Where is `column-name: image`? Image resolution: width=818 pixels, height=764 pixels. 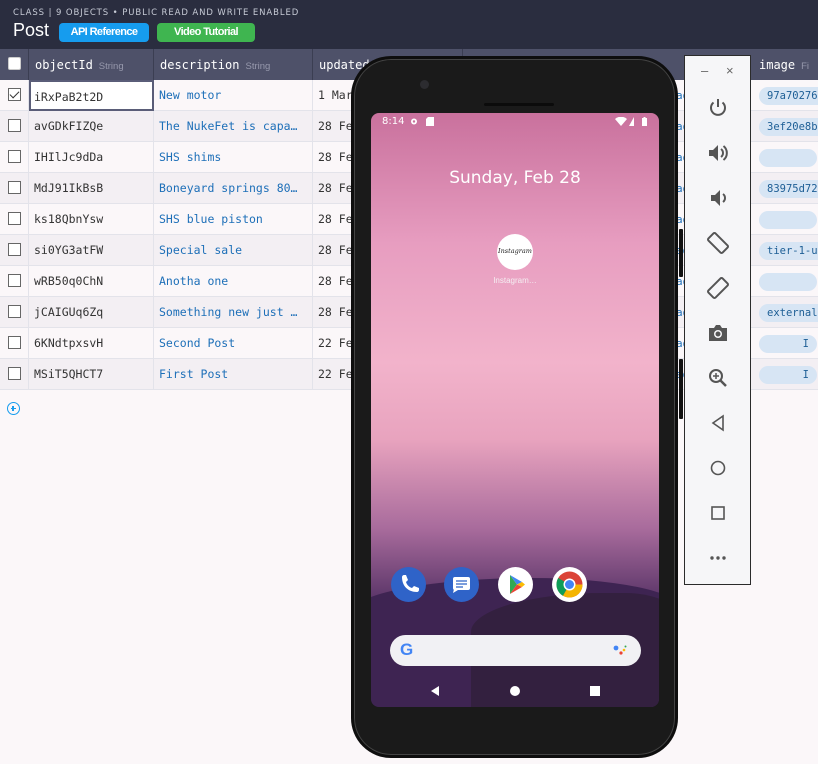
column-name: image is located at coordinates (777, 65).